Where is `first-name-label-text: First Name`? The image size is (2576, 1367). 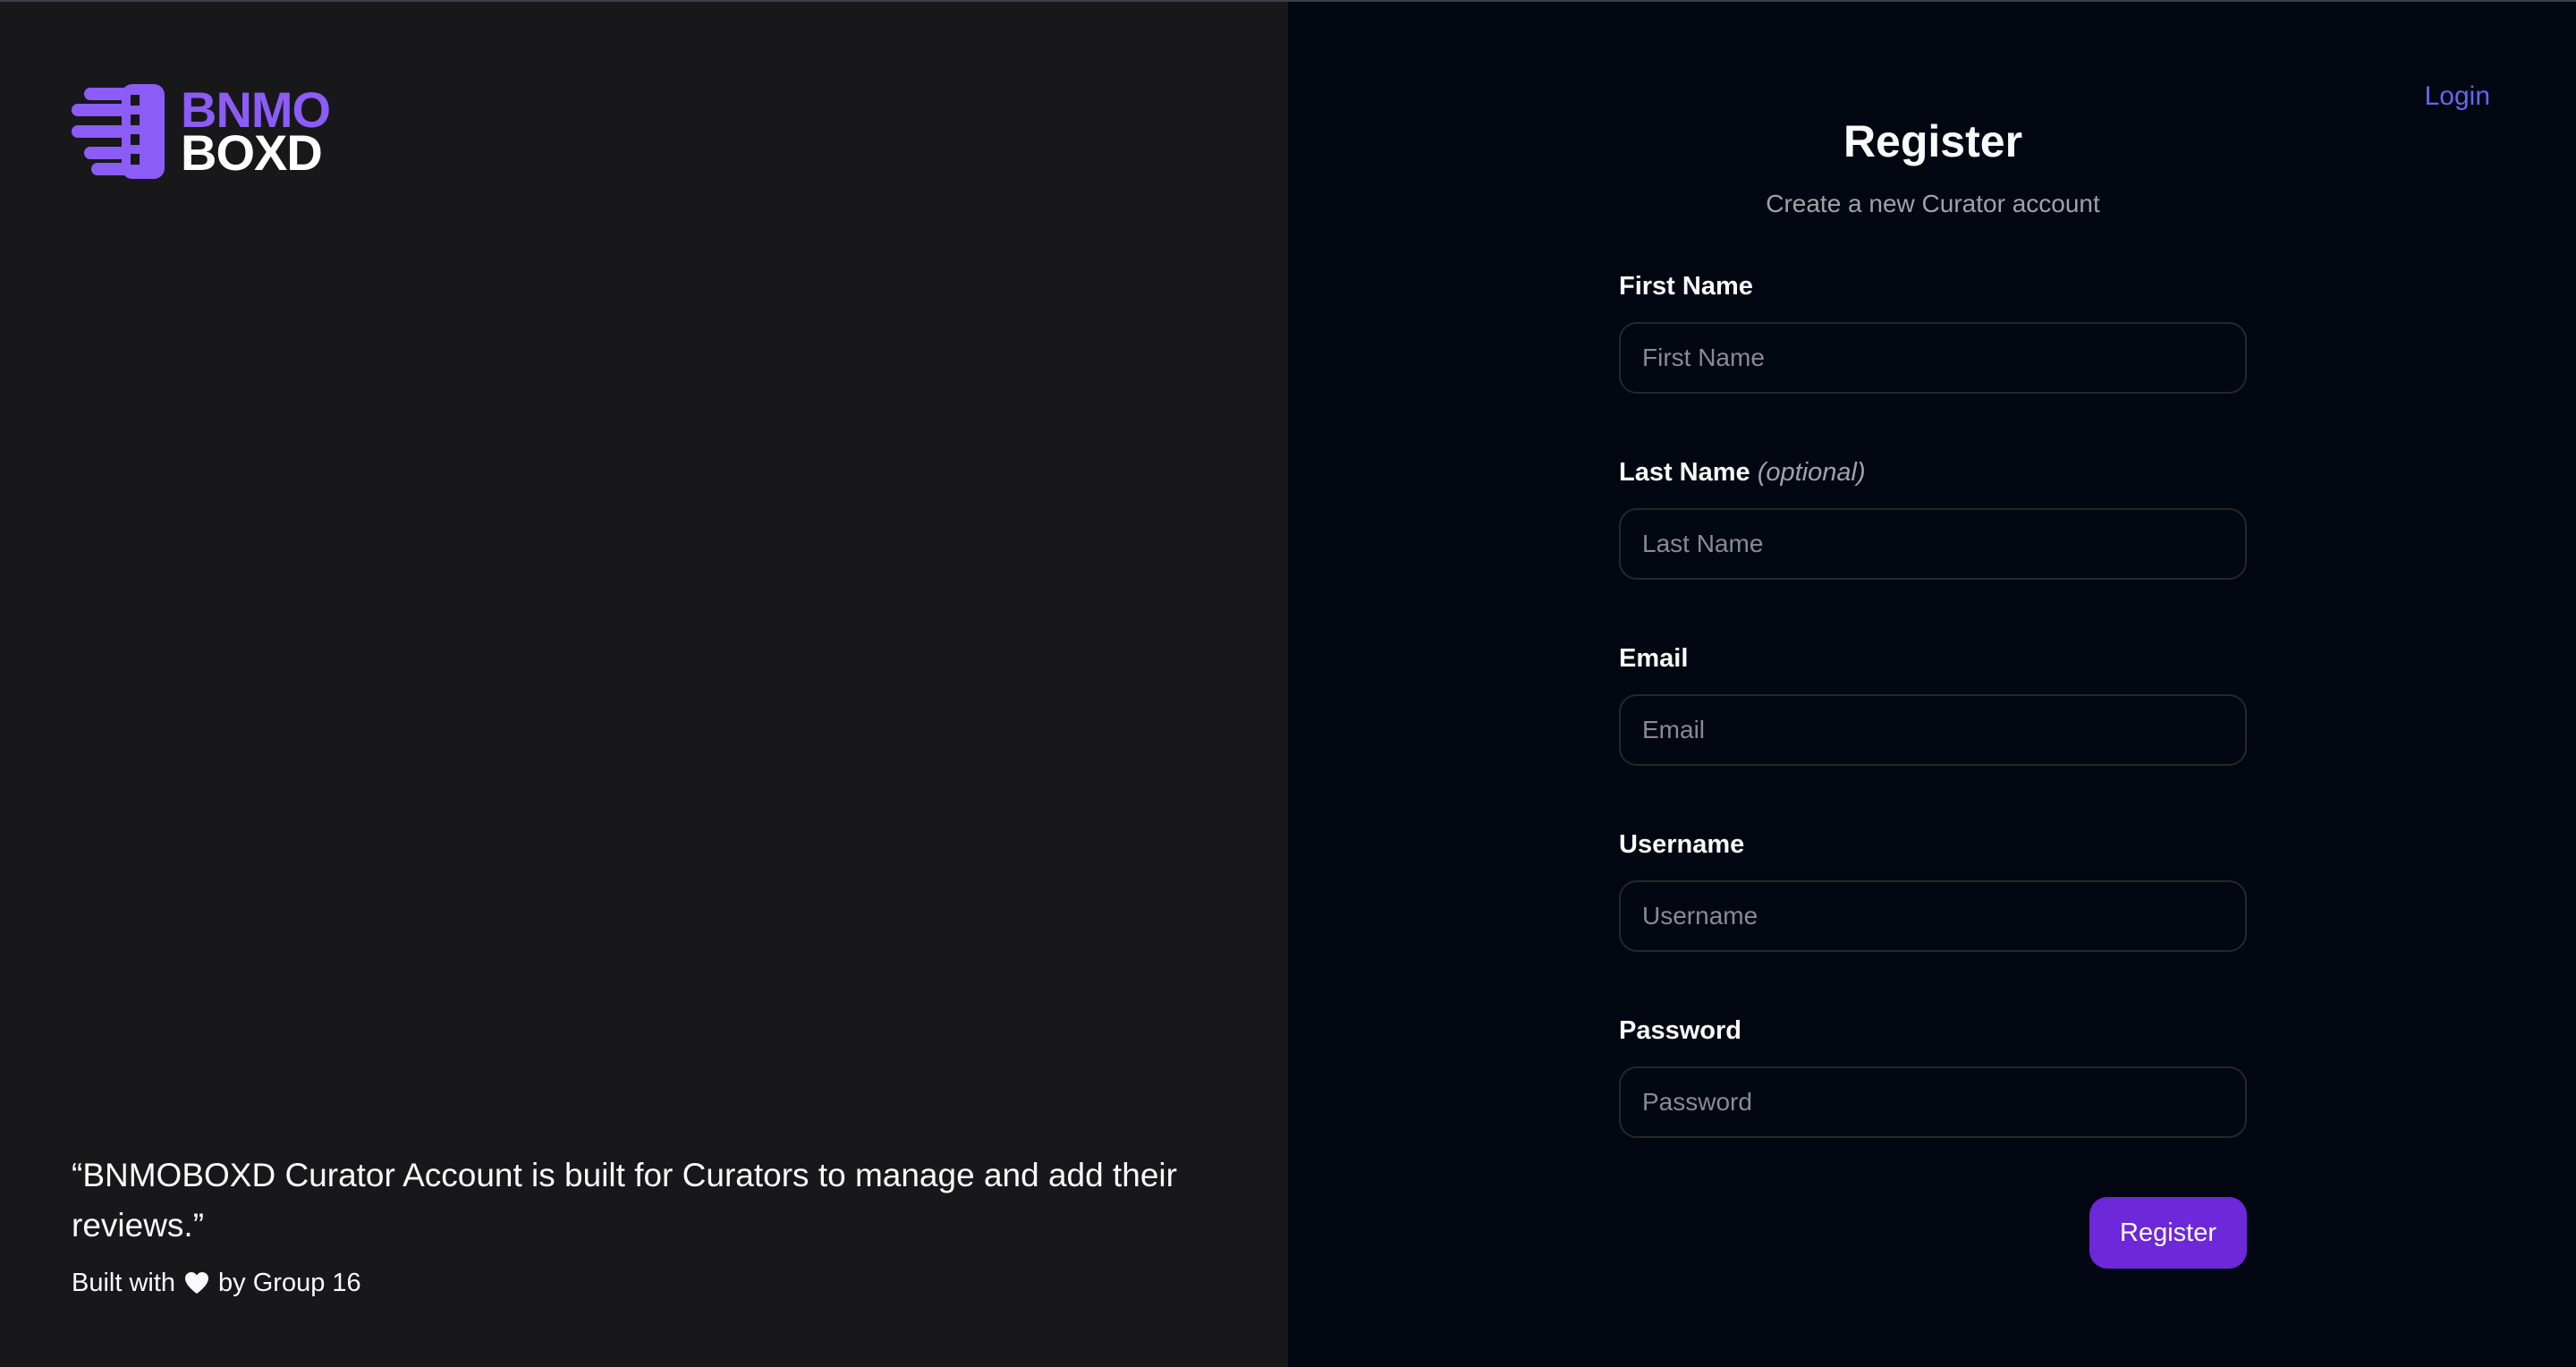 first-name-label-text: First Name is located at coordinates (1686, 287).